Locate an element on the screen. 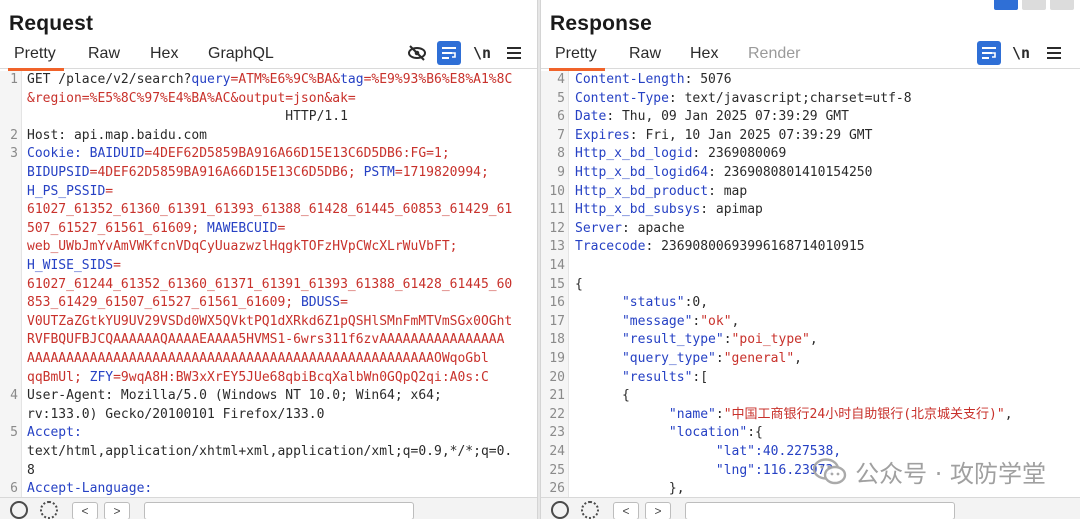 This screenshot has width=1080, height=519. line-number: 9 is located at coordinates (561, 172).